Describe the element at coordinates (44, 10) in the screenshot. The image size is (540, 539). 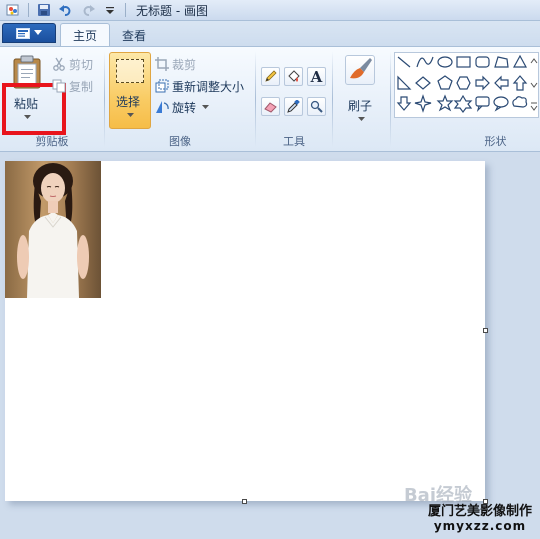
I see `save-icon` at that location.